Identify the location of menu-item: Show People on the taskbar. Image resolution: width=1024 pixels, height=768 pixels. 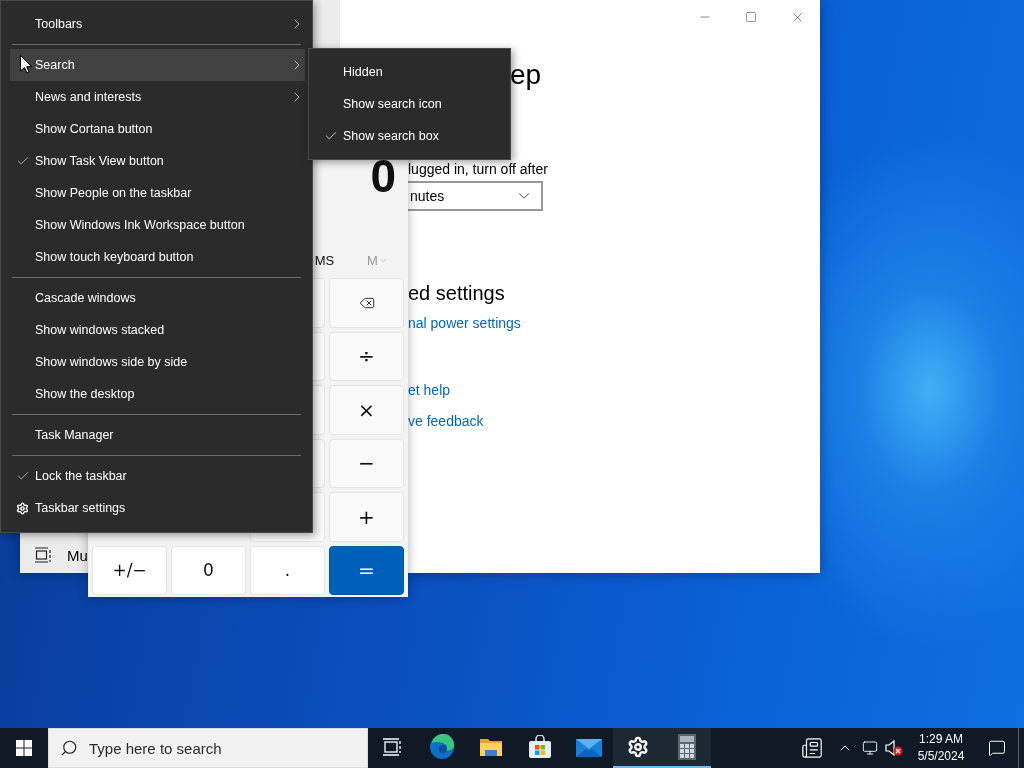
(157, 193).